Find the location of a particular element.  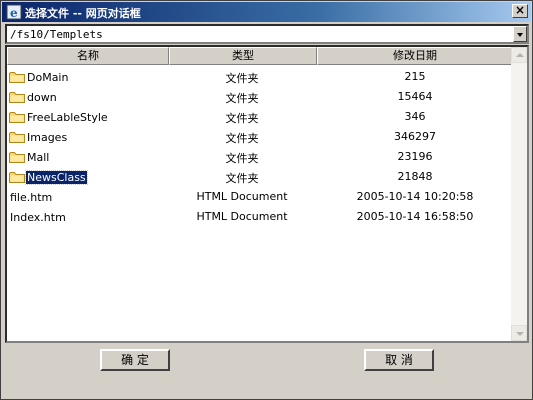

file-name: DoMain is located at coordinates (48, 77).